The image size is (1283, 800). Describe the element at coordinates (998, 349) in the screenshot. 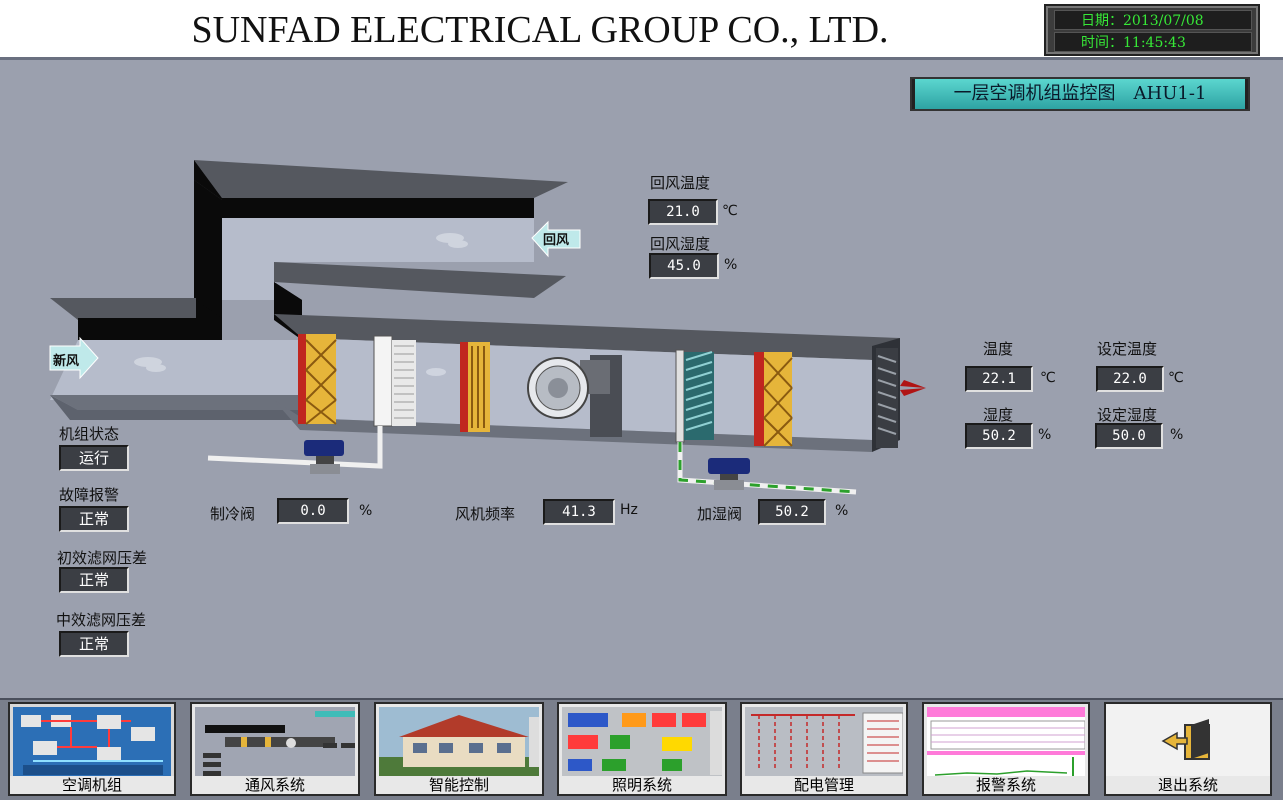

I see `supply-temp-label: 温度` at that location.